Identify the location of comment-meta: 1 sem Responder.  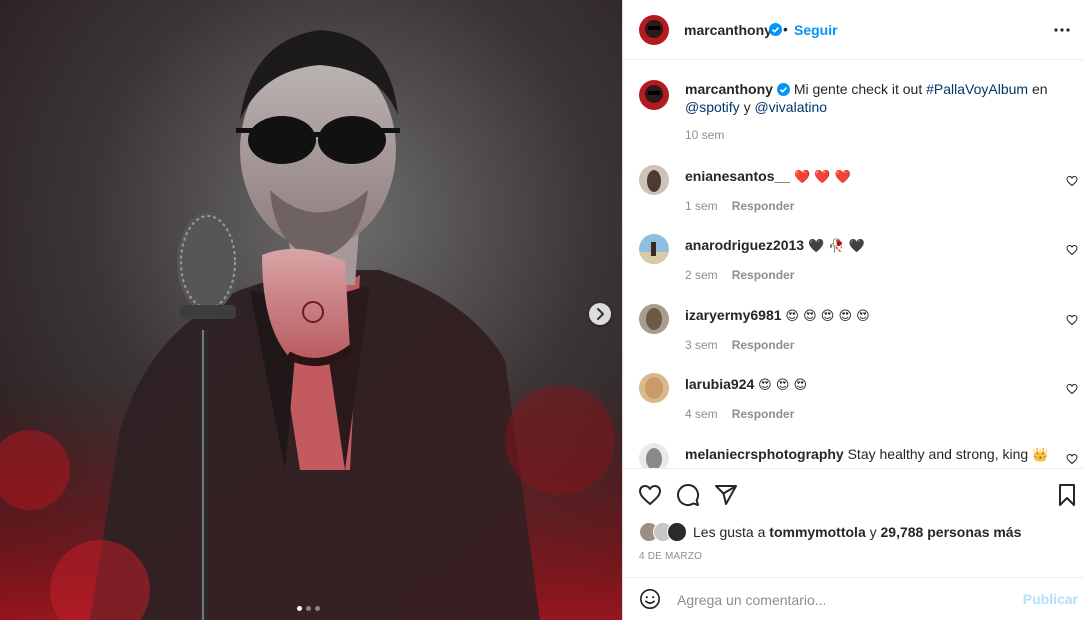
(739, 206).